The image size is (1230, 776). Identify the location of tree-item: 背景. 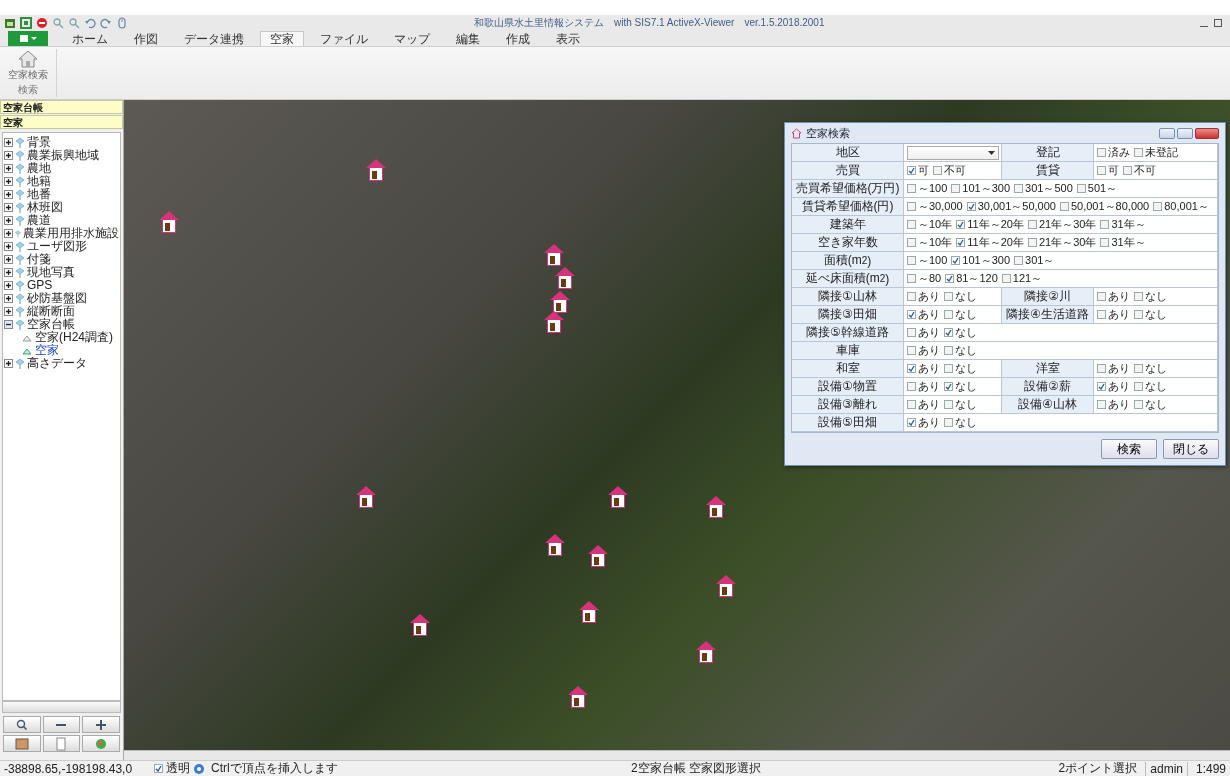
(39, 142).